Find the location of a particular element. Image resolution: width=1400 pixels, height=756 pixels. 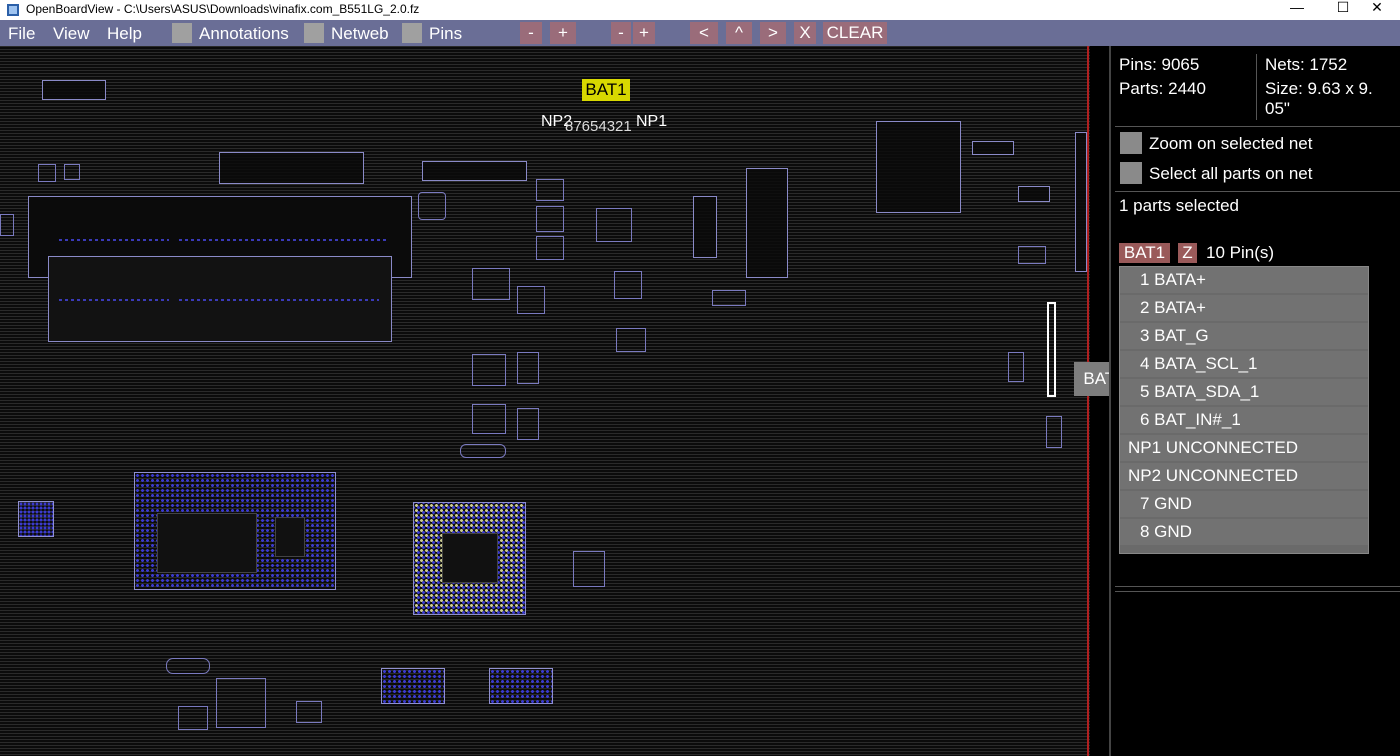

memory-slot-bottom is located at coordinates (220, 299).